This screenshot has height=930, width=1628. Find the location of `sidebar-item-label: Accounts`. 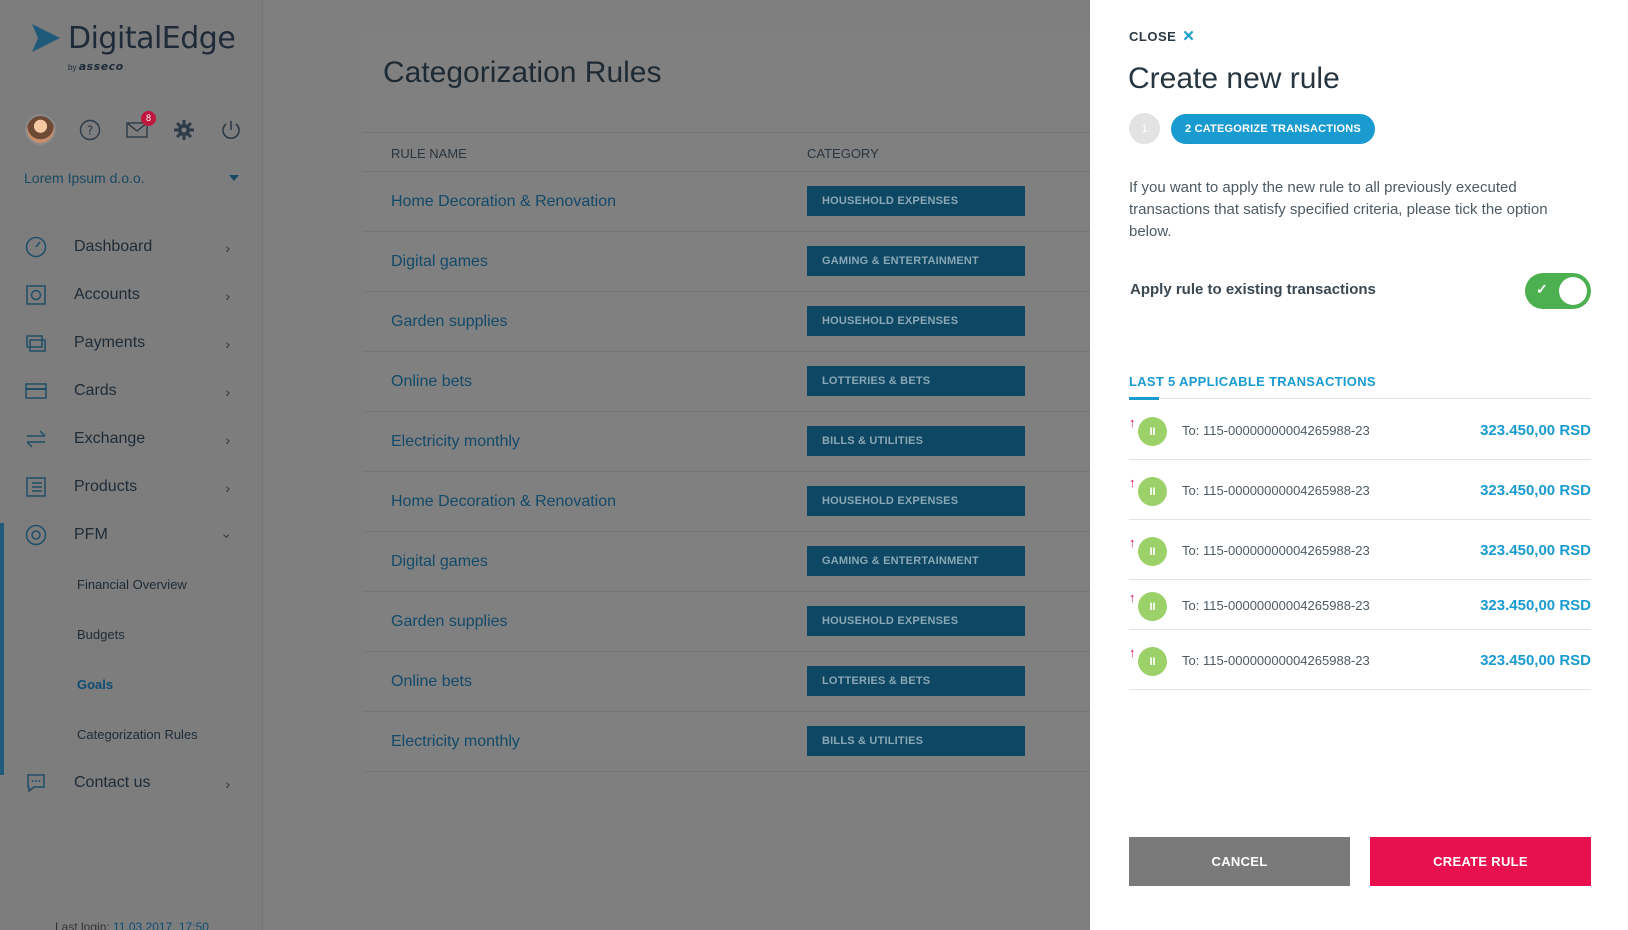

sidebar-item-label: Accounts is located at coordinates (107, 294).